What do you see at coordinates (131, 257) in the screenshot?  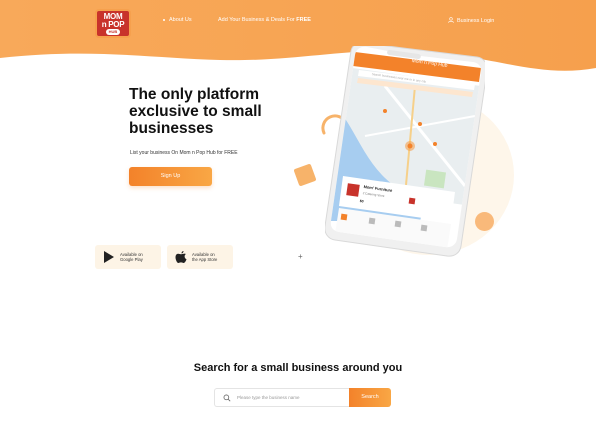 I see `google-play-label: Available on Google Play` at bounding box center [131, 257].